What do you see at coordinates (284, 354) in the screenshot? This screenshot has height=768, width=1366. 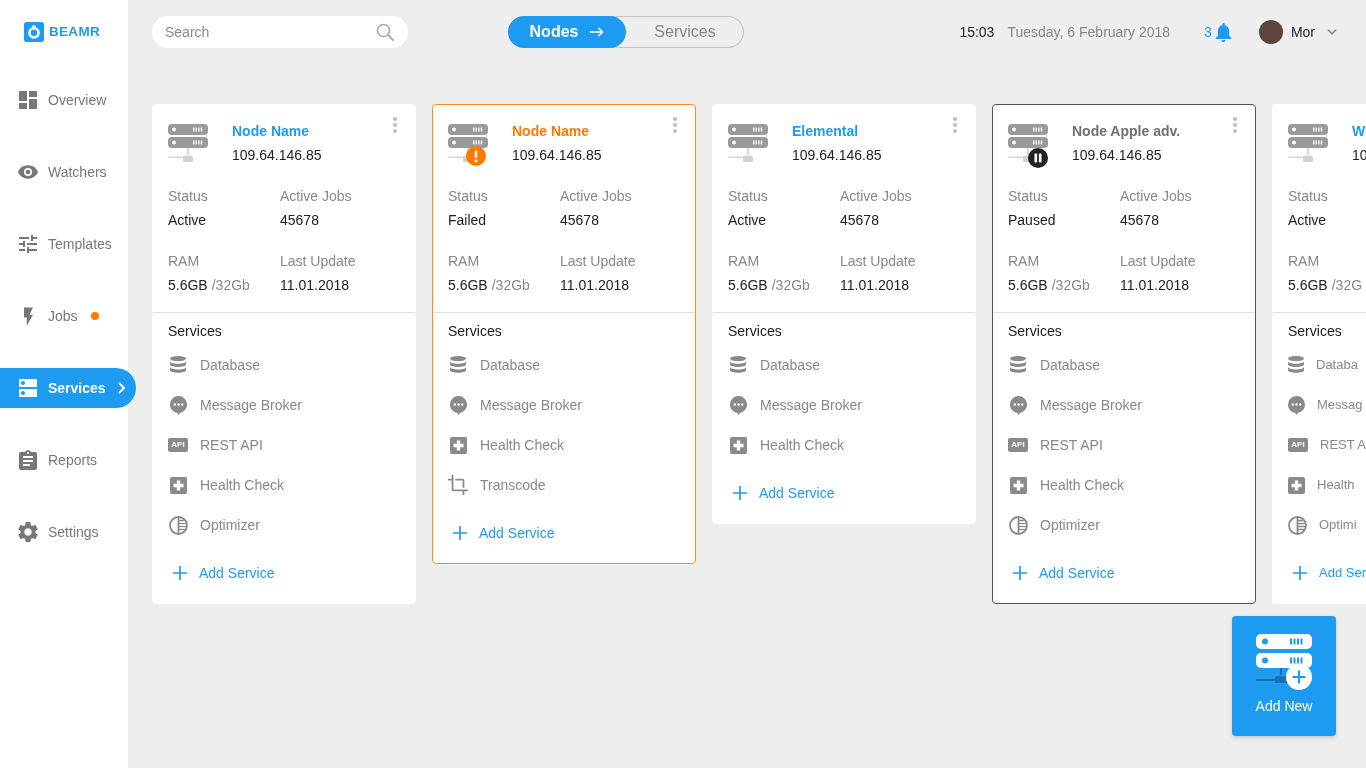 I see `node-card: Node Name 109.64.146.85 Status Active Active Jobs 45678 RAM 5.6GB /32Gb Last Update 11.01.2018 Services Database Message Broker API REST API Health Check Optimizer Add Service` at bounding box center [284, 354].